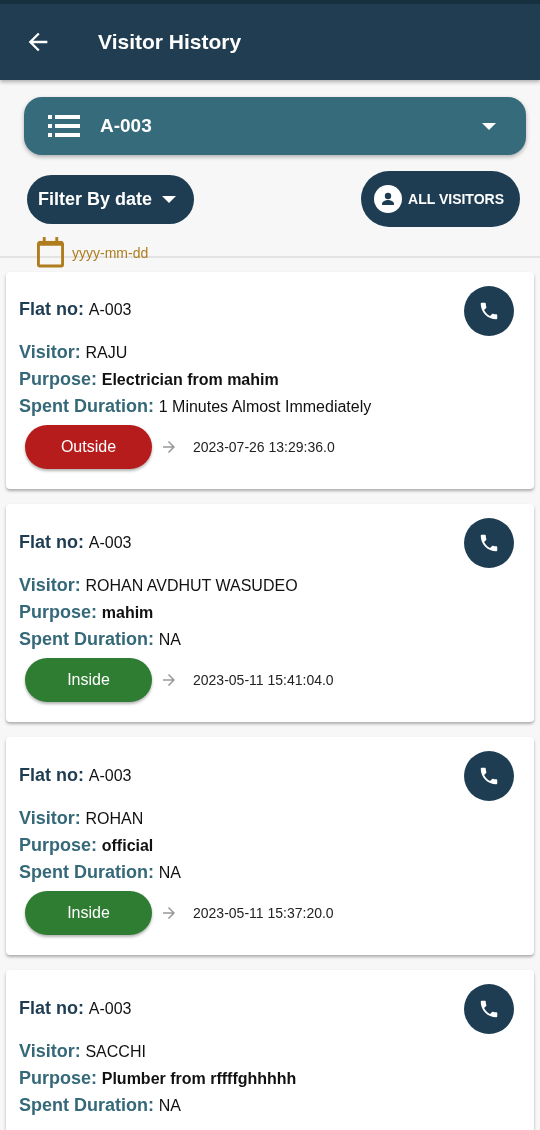 The image size is (540, 1130). I want to click on all-visitors-button: ALL VISITORS, so click(440, 199).